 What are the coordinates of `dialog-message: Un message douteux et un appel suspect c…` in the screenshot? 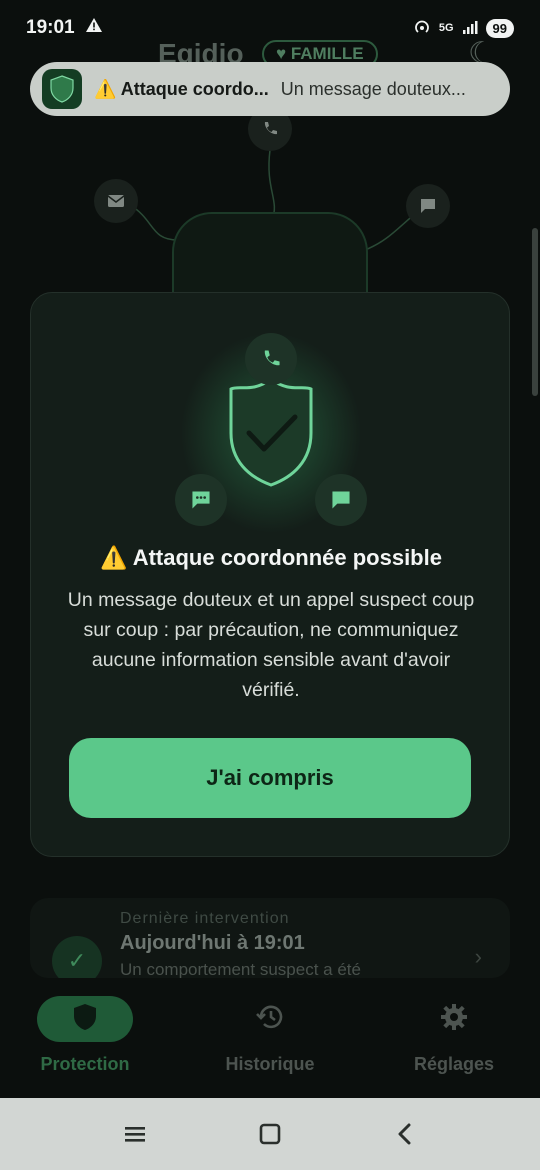 It's located at (271, 645).